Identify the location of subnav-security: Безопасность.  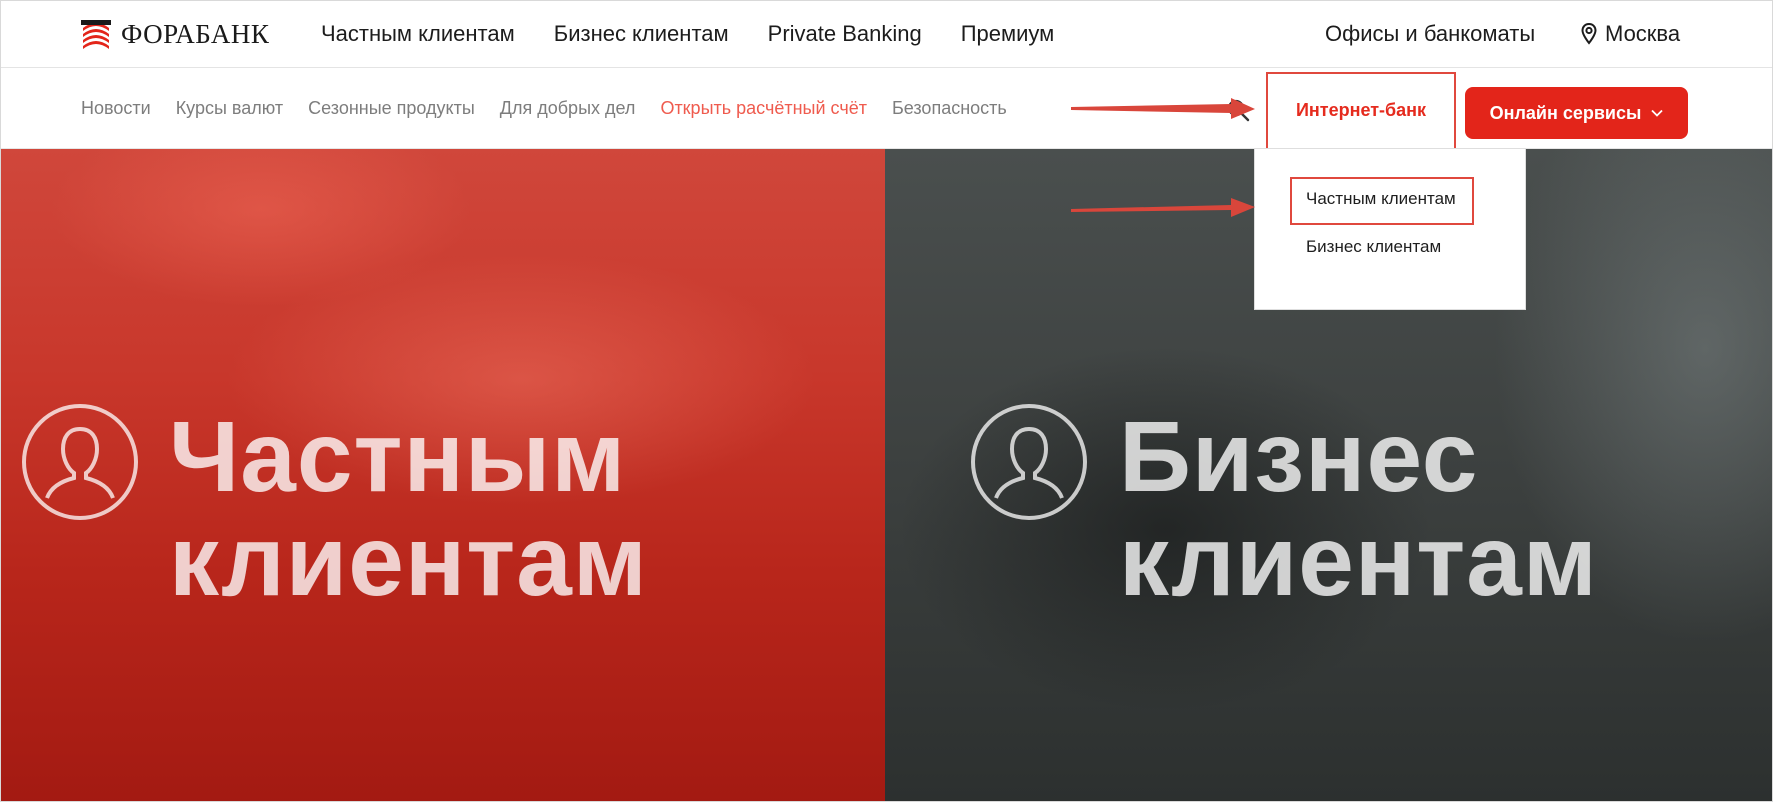
(949, 108).